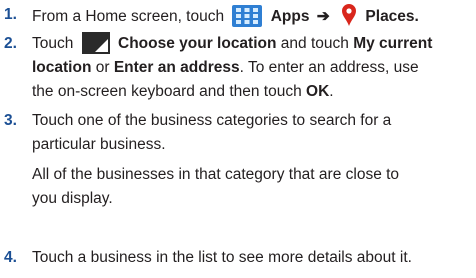 Image resolution: width=476 pixels, height=278 pixels. What do you see at coordinates (167, 91) in the screenshot?
I see `step-text: the on-screen keyboard and then touch` at bounding box center [167, 91].